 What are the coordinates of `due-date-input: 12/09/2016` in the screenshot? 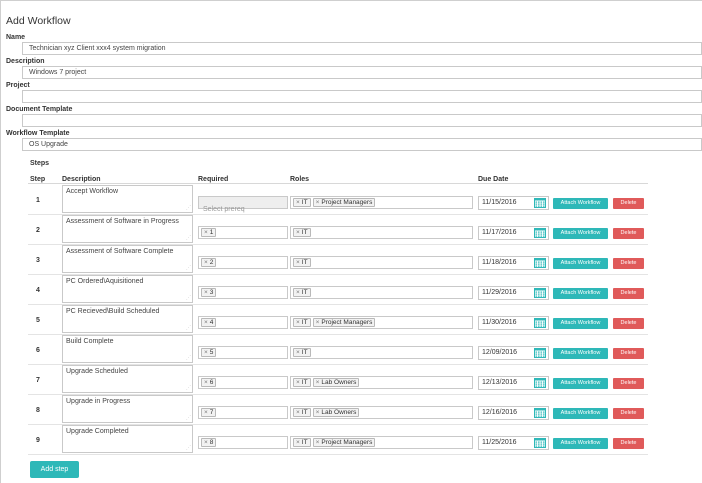 It's located at (513, 353).